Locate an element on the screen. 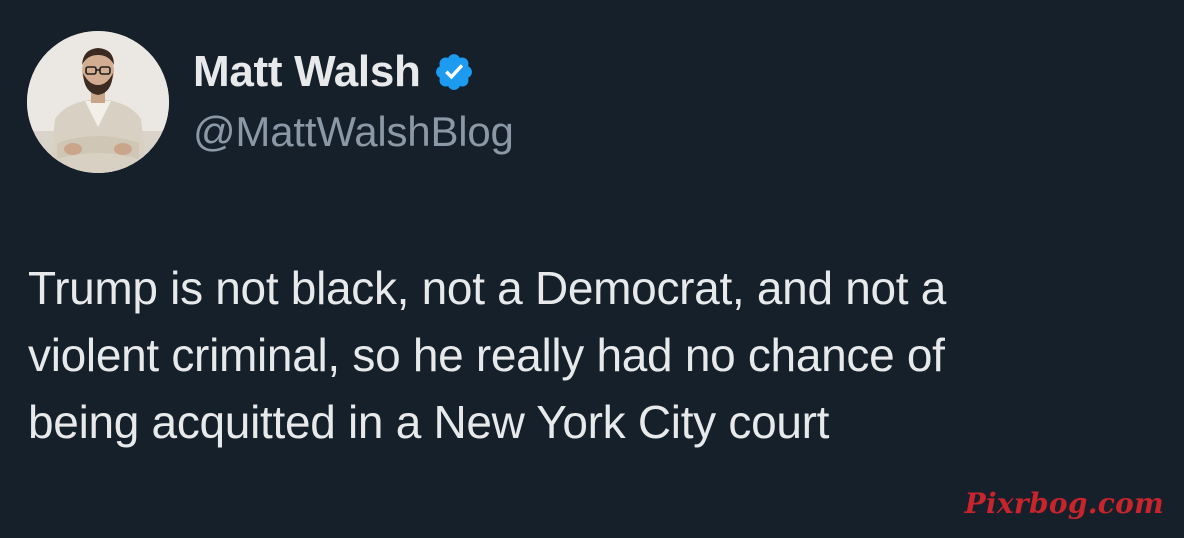 This screenshot has width=1184, height=538. author-name-row: Matt Walsh is located at coordinates (334, 72).